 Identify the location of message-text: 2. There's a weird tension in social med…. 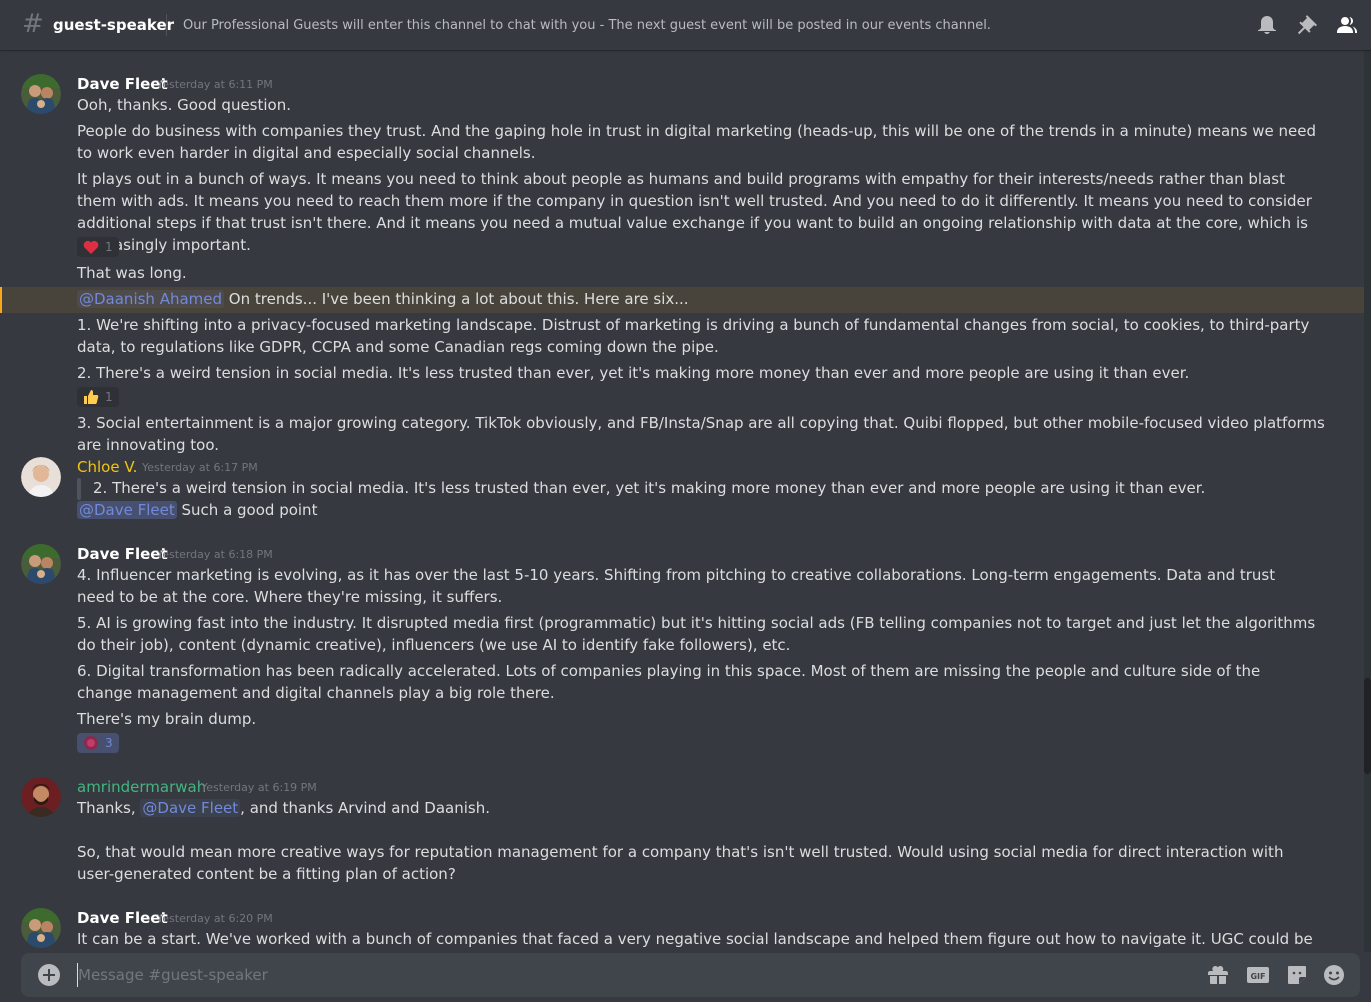
(633, 373).